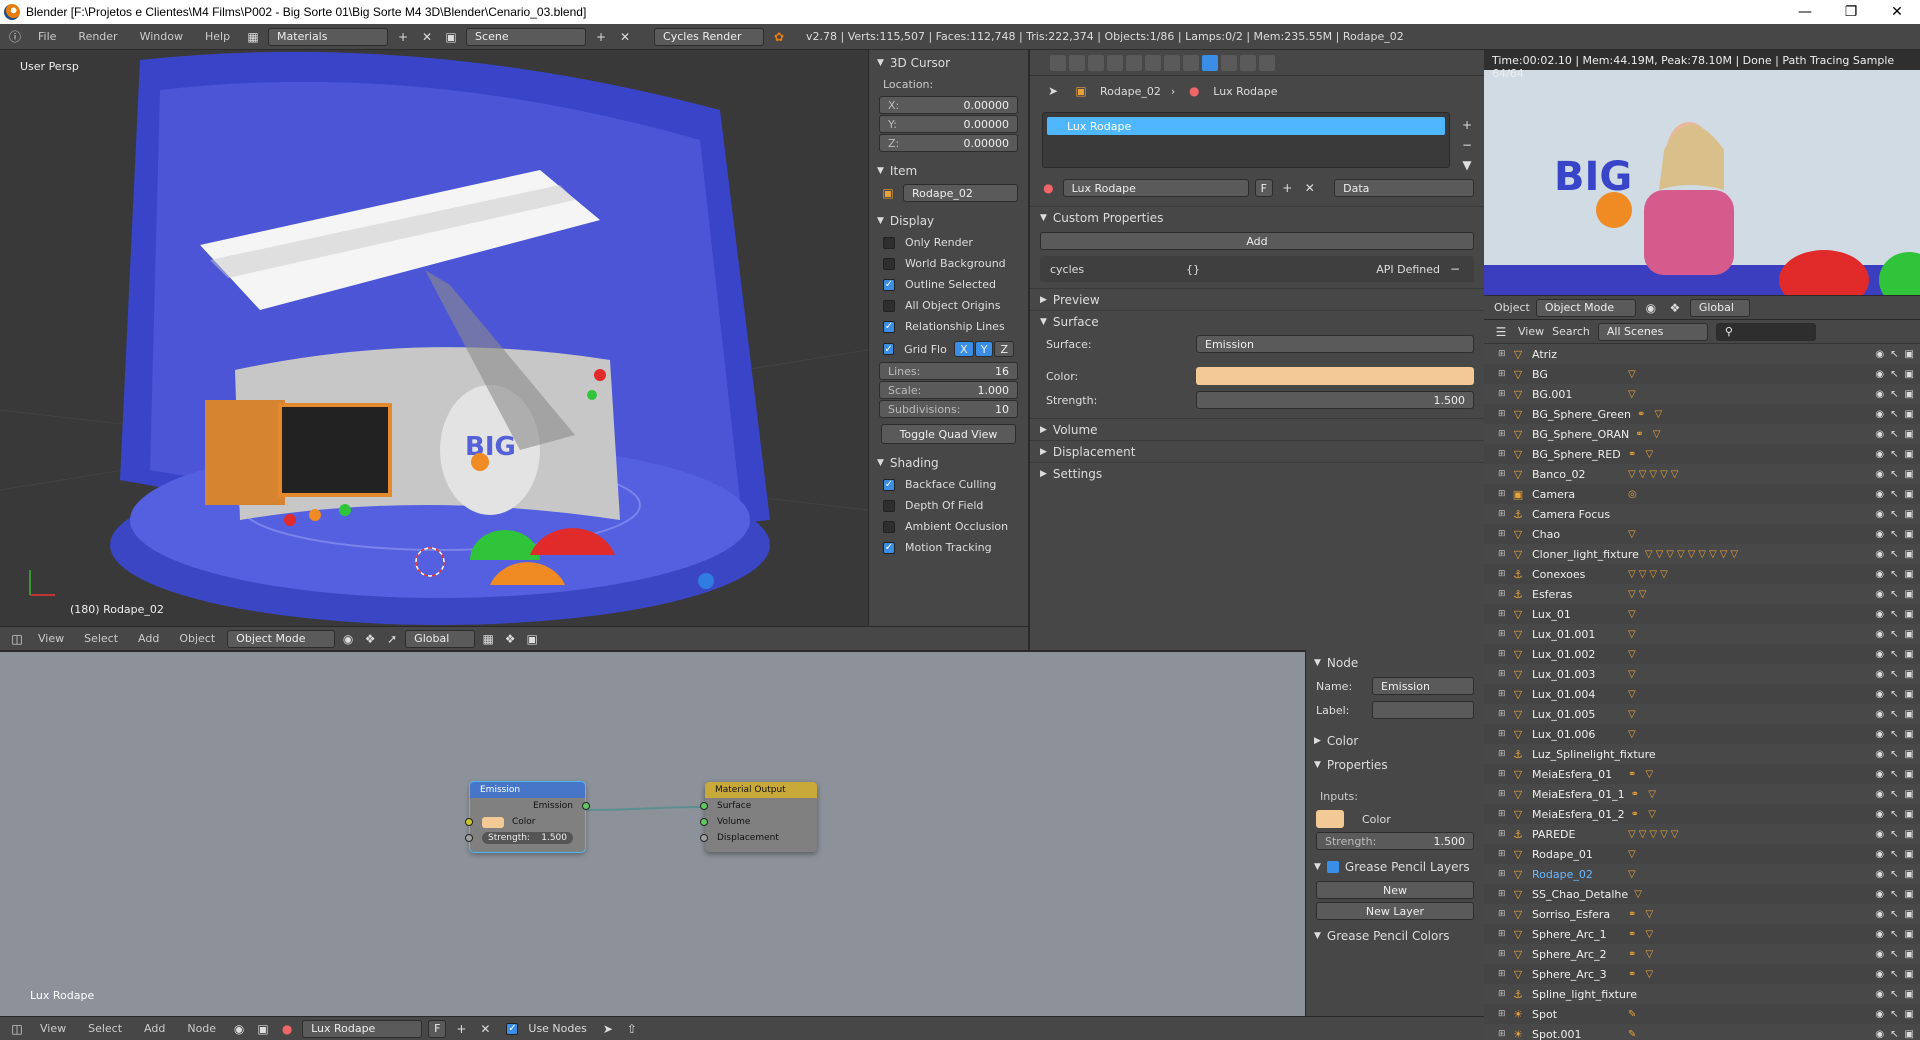 This screenshot has height=1040, width=1920. Describe the element at coordinates (1702, 574) in the screenshot. I see `outliner-row: ⊞ ⚓ Conexoes ▽▽▽▽ ◉ ↖ ▣` at that location.